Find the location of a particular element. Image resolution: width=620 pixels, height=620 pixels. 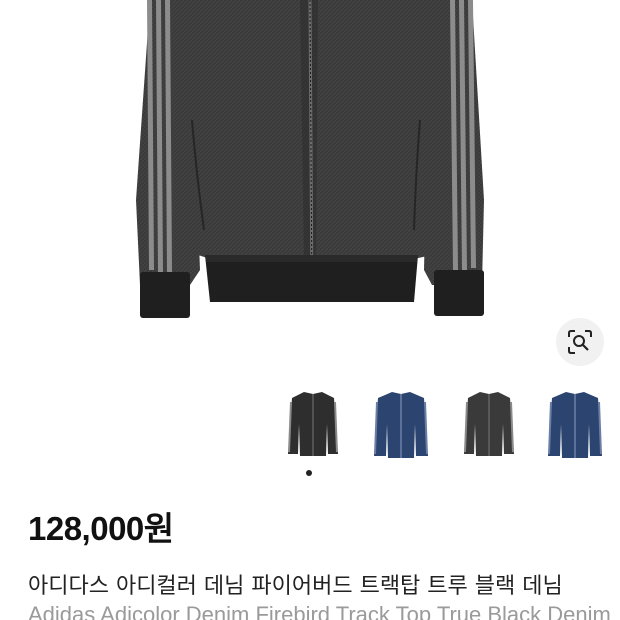

thumbnail-strip is located at coordinates (445, 424).